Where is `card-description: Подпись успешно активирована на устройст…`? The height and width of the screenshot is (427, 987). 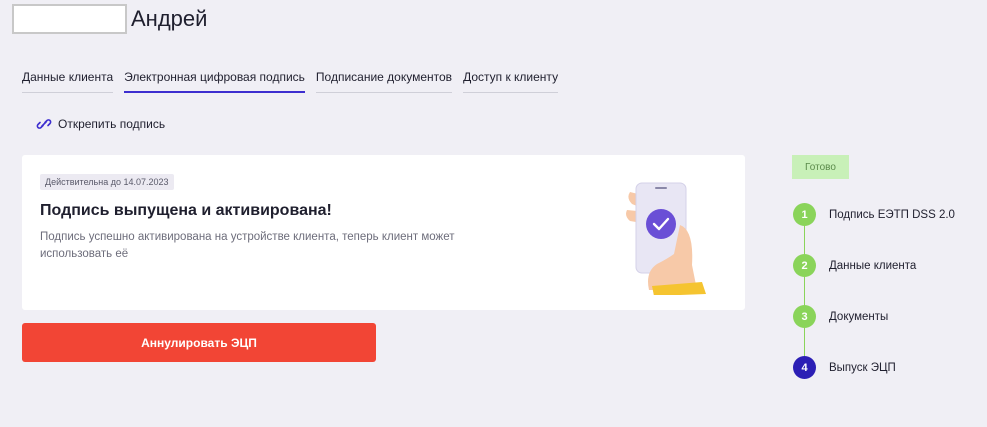
card-description: Подпись успешно активирована на устройст… is located at coordinates (247, 245).